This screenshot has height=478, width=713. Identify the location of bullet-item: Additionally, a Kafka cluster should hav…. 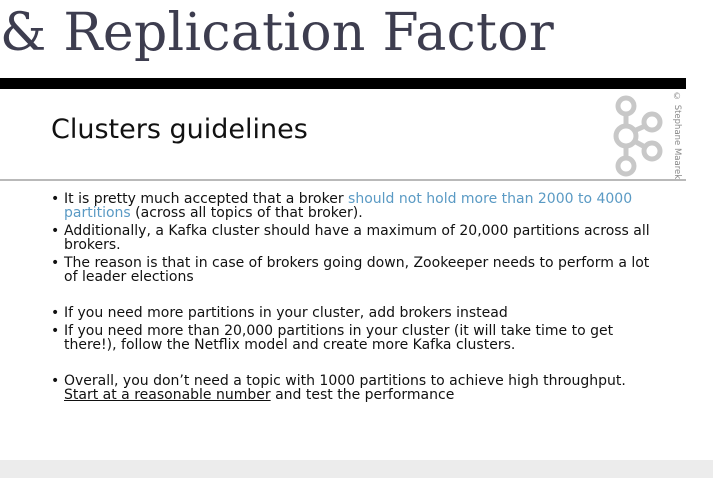
(350, 238).